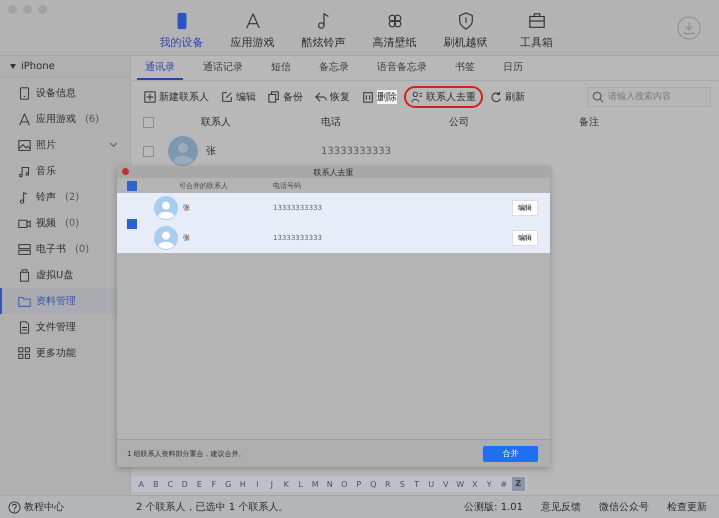  I want to click on sidebar-item: 更多功能, so click(65, 353).